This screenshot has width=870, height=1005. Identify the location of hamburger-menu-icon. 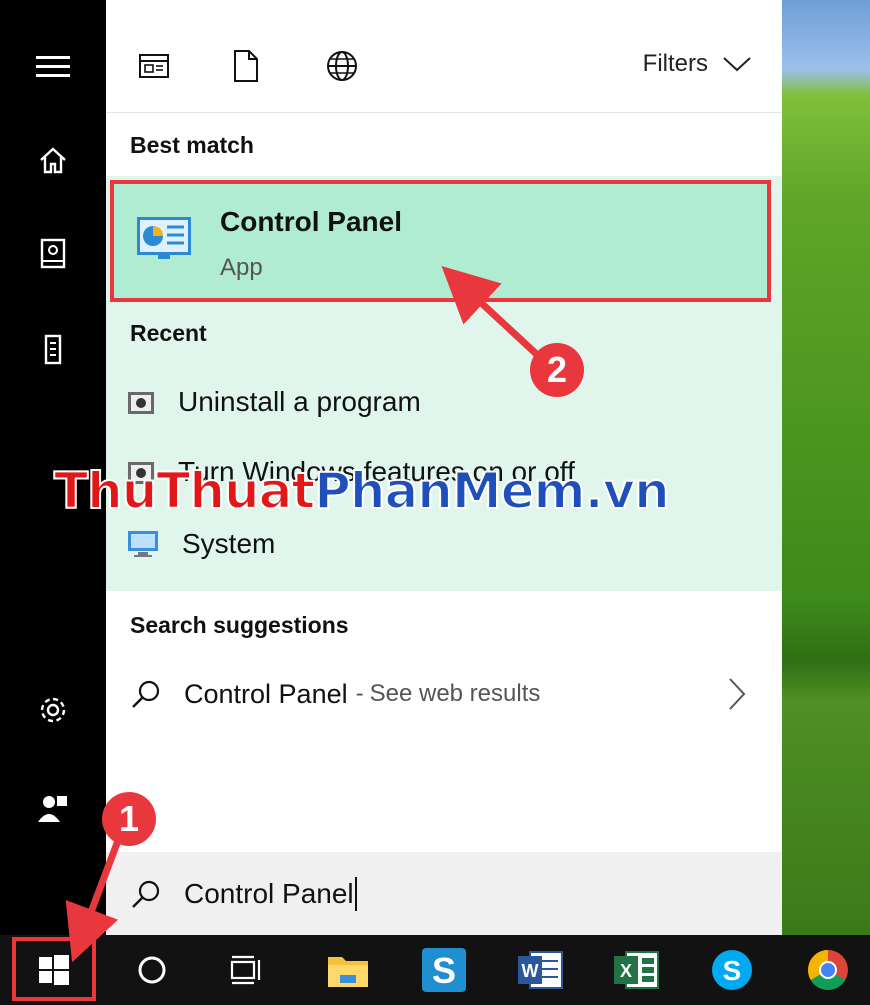
(53, 66).